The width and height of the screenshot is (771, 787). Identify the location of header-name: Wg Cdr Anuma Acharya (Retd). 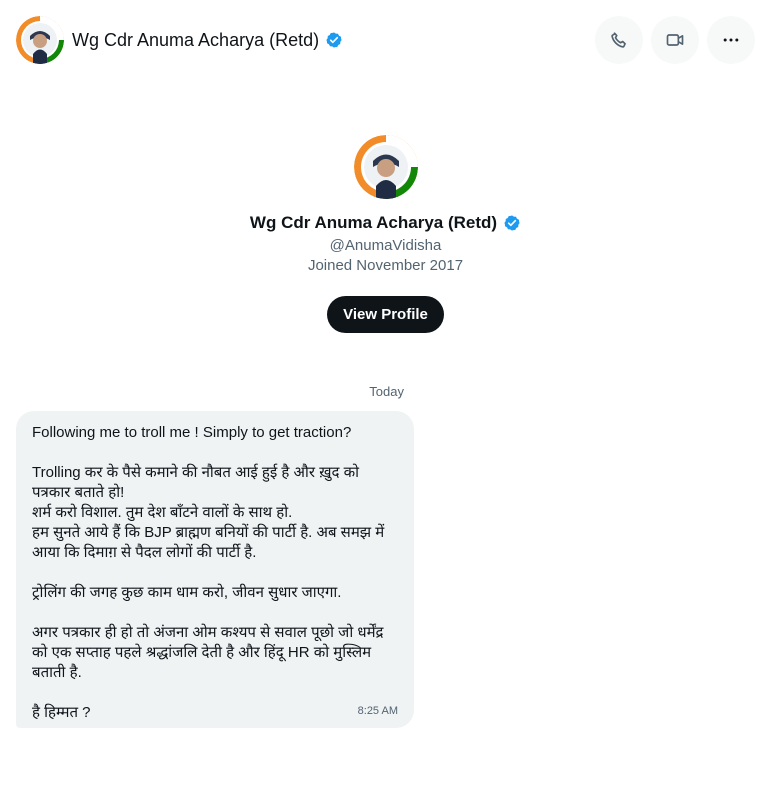
(207, 40).